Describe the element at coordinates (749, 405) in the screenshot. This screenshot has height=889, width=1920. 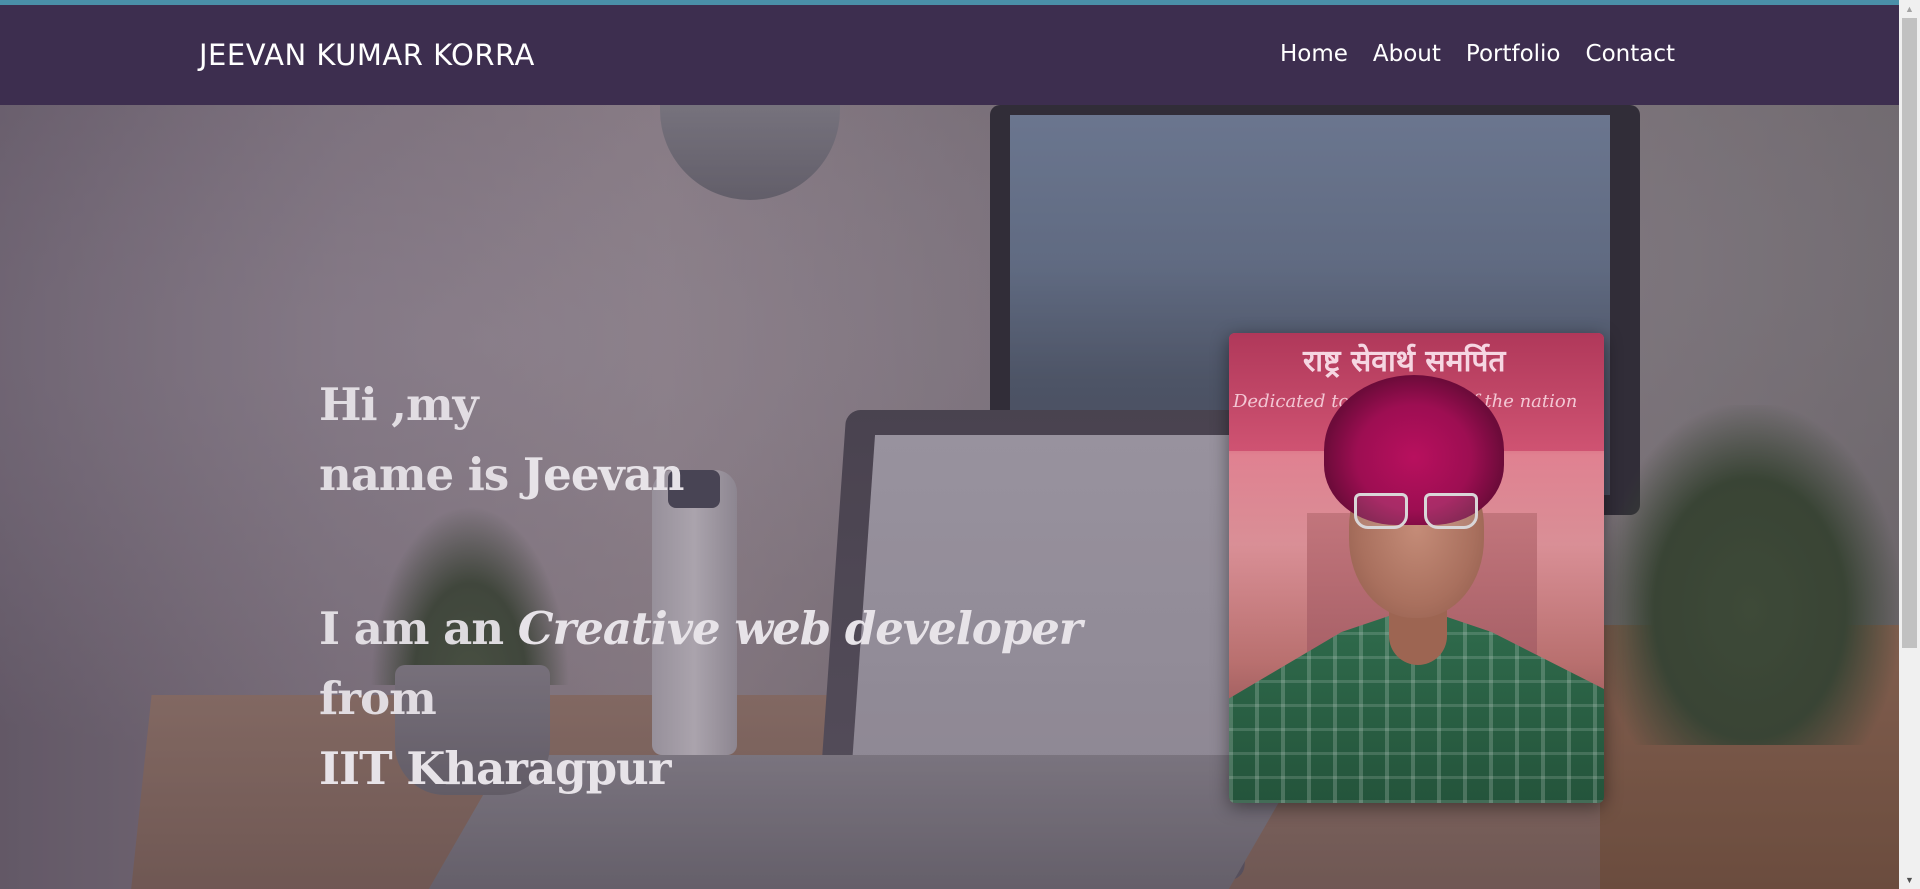
I see `intro-greeting: Hi ,my` at that location.